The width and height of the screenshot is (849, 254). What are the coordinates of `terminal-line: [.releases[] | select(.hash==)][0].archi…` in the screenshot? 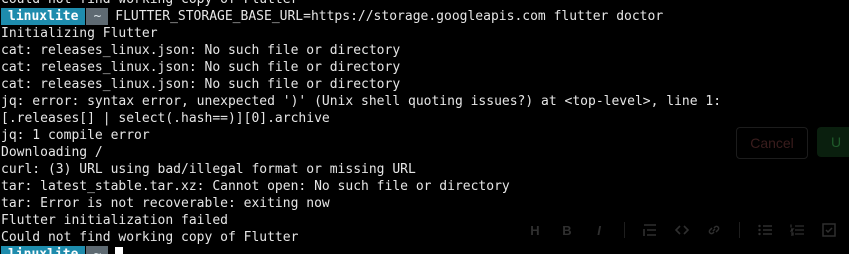 It's located at (165, 118).